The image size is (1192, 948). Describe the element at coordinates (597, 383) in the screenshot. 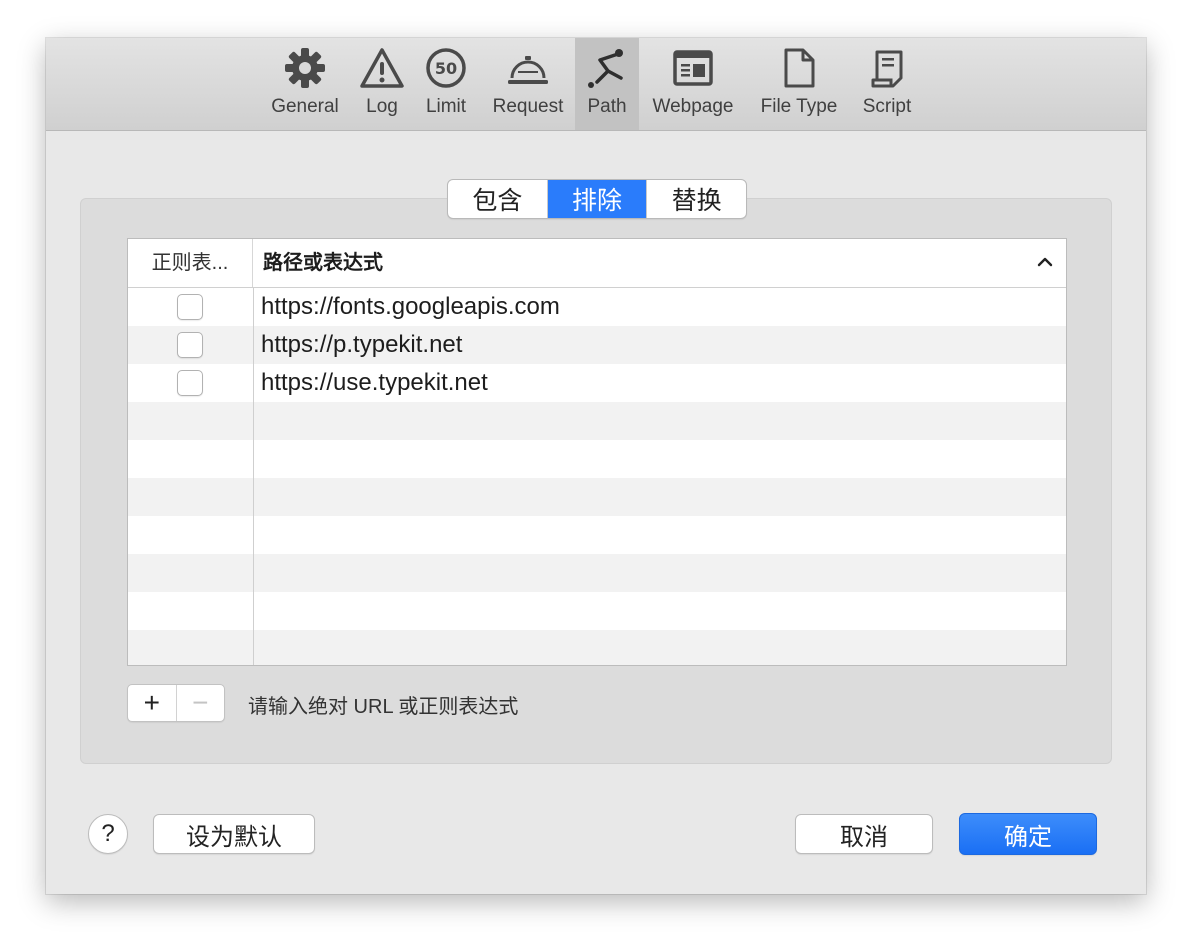

I see `table-row: https://use.typekit.net` at that location.